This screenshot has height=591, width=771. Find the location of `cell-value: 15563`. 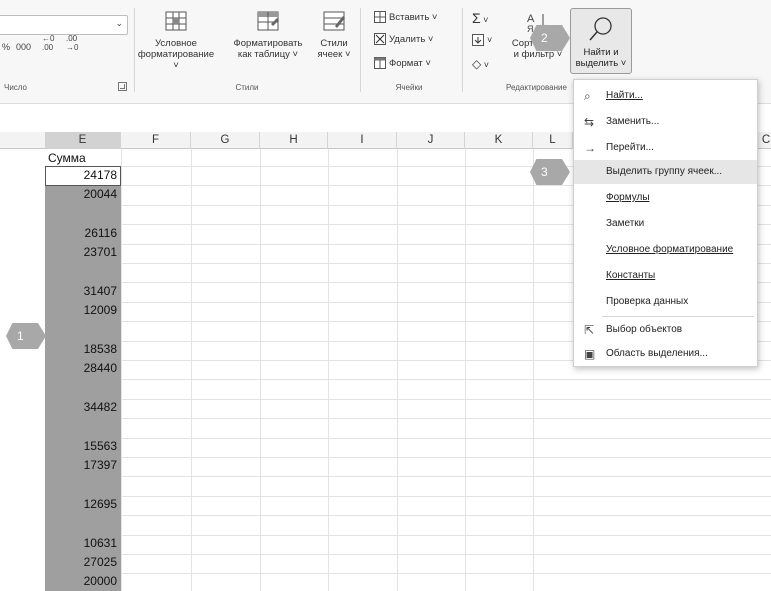

cell-value: 15563 is located at coordinates (83, 446).